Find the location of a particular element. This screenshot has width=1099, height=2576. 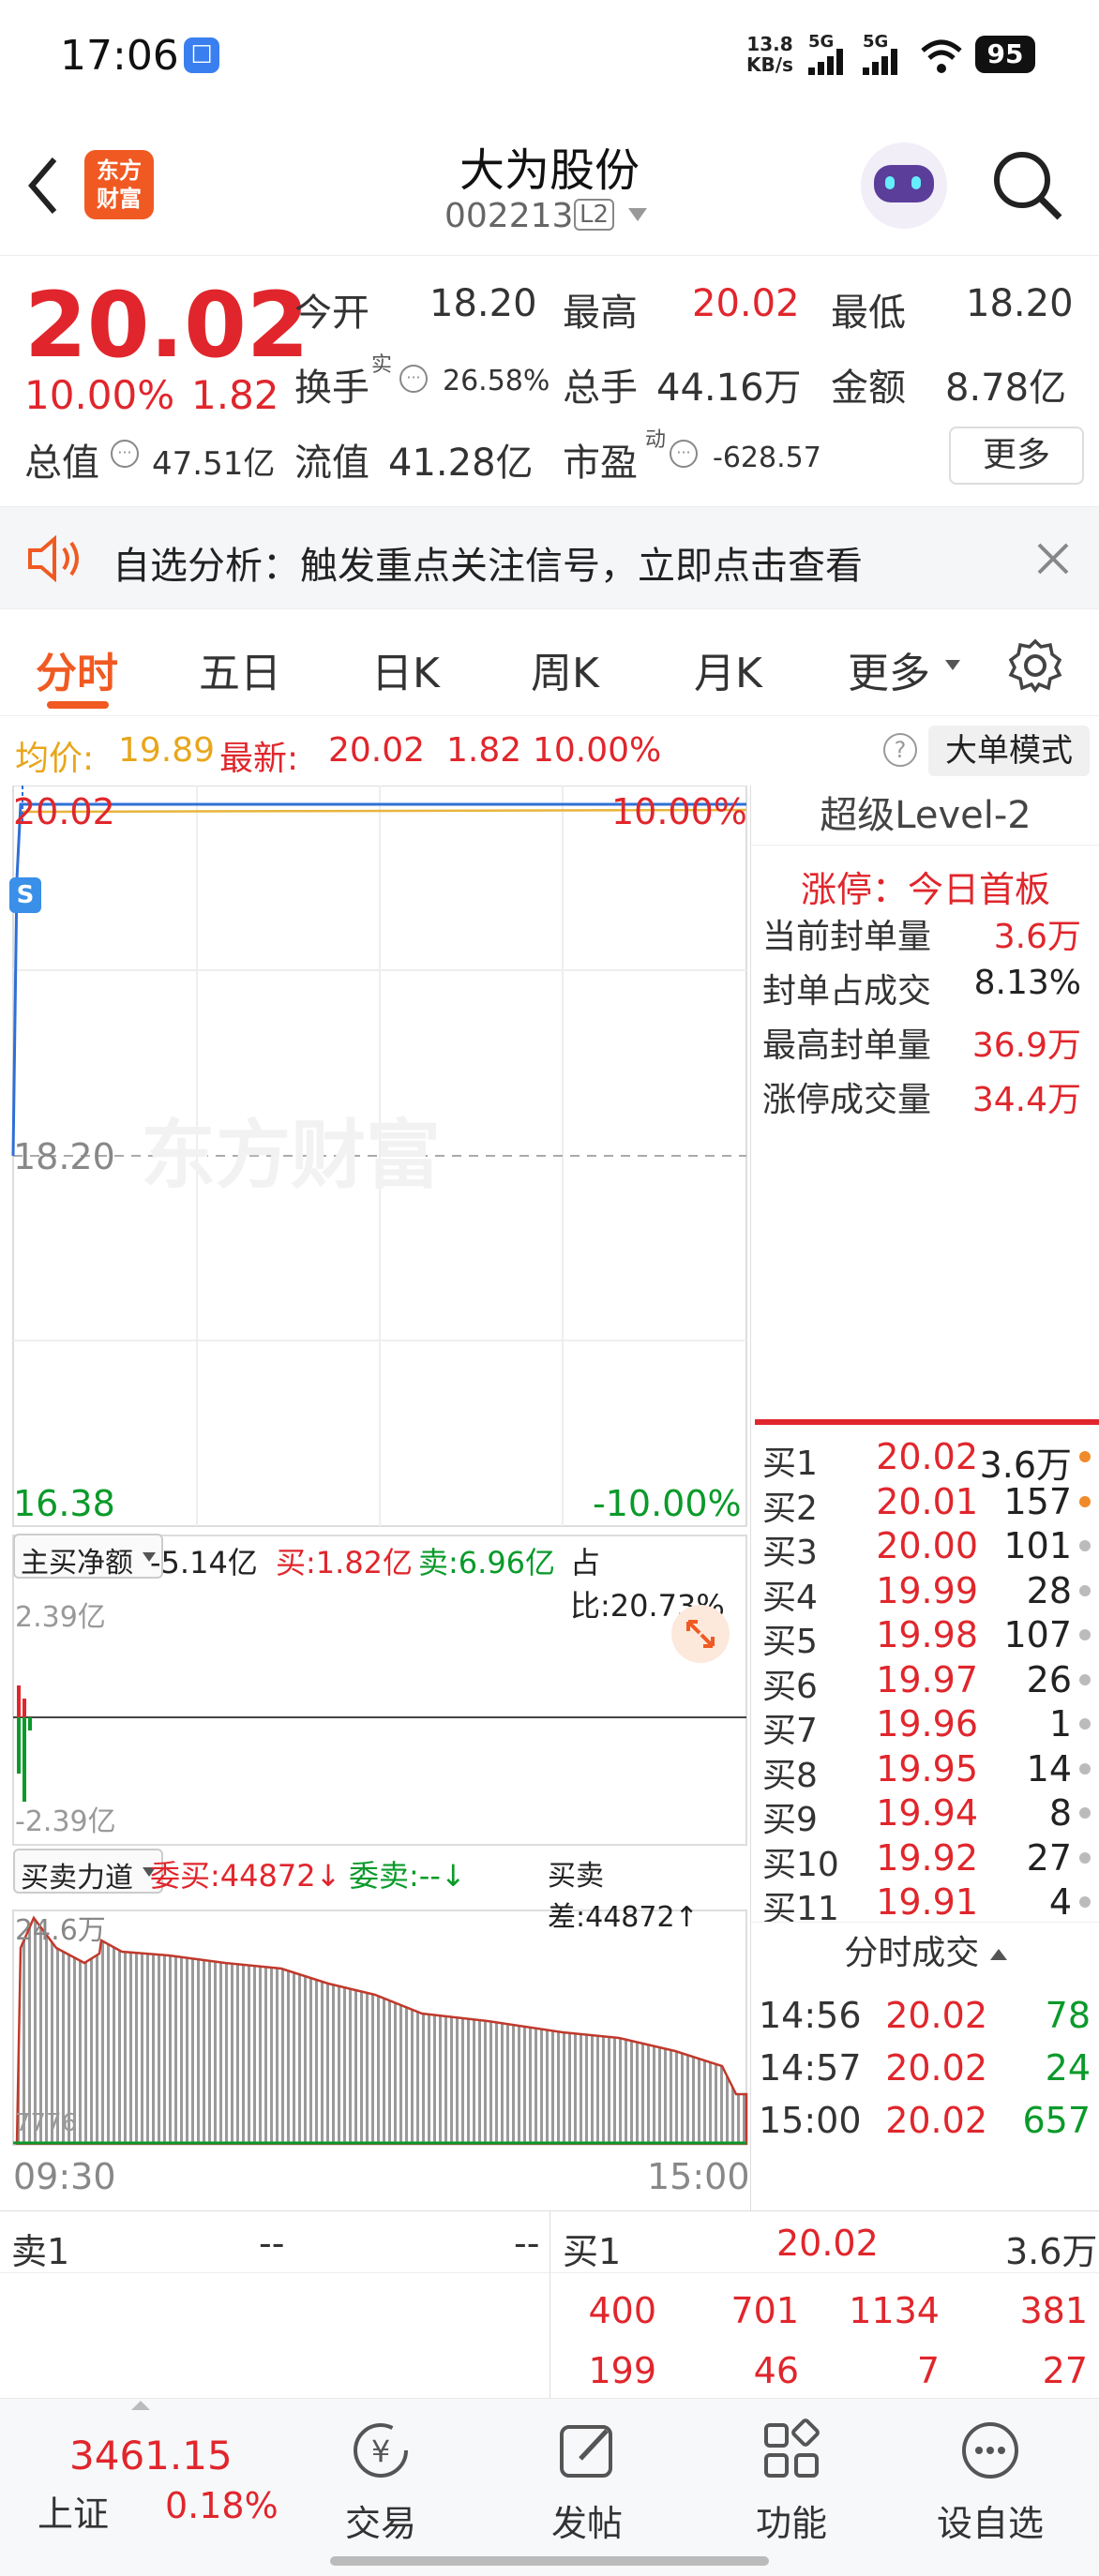

bid-row: 买8 19.95 14 is located at coordinates (926, 1773).